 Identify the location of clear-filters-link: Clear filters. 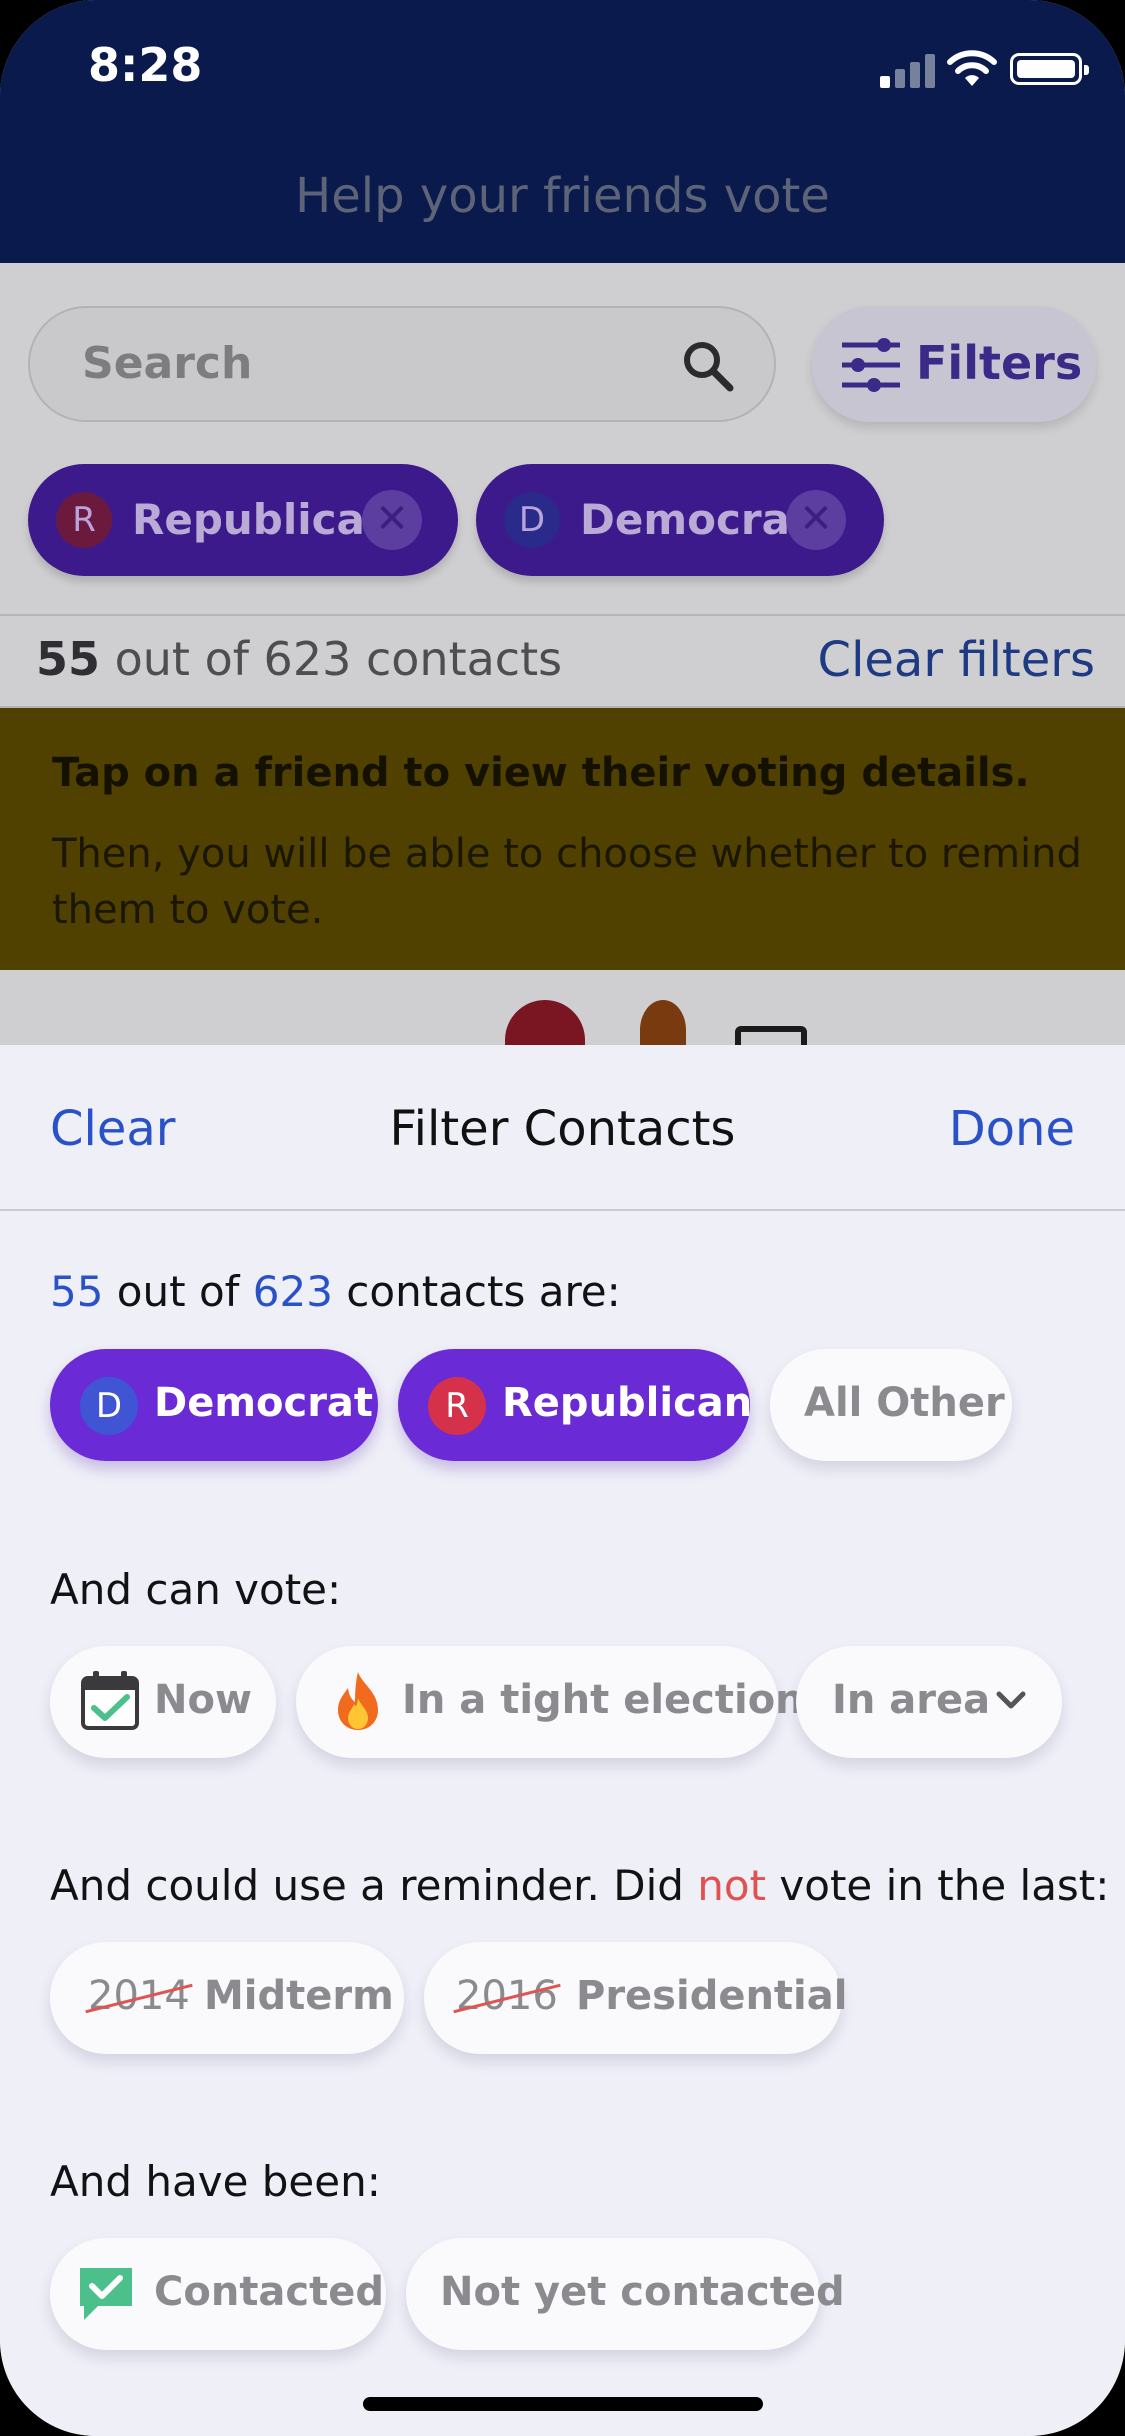
(956, 660).